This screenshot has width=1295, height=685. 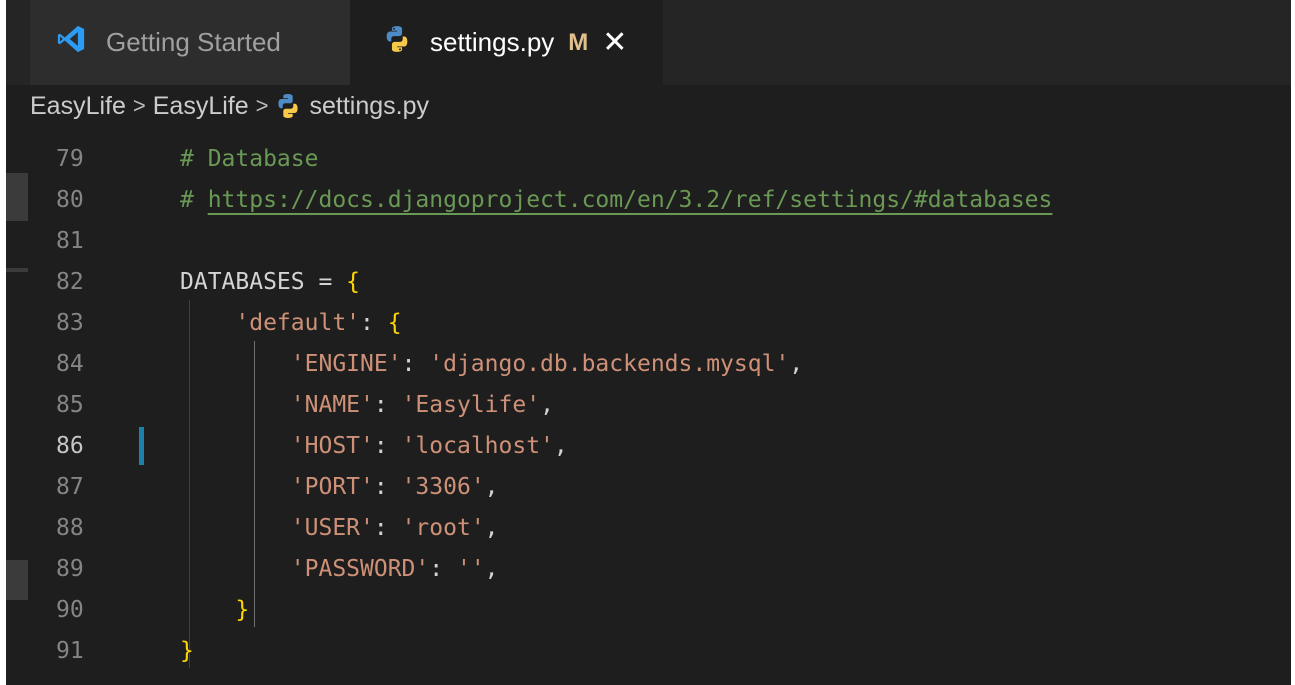 I want to click on line-number: 87, so click(x=70, y=486).